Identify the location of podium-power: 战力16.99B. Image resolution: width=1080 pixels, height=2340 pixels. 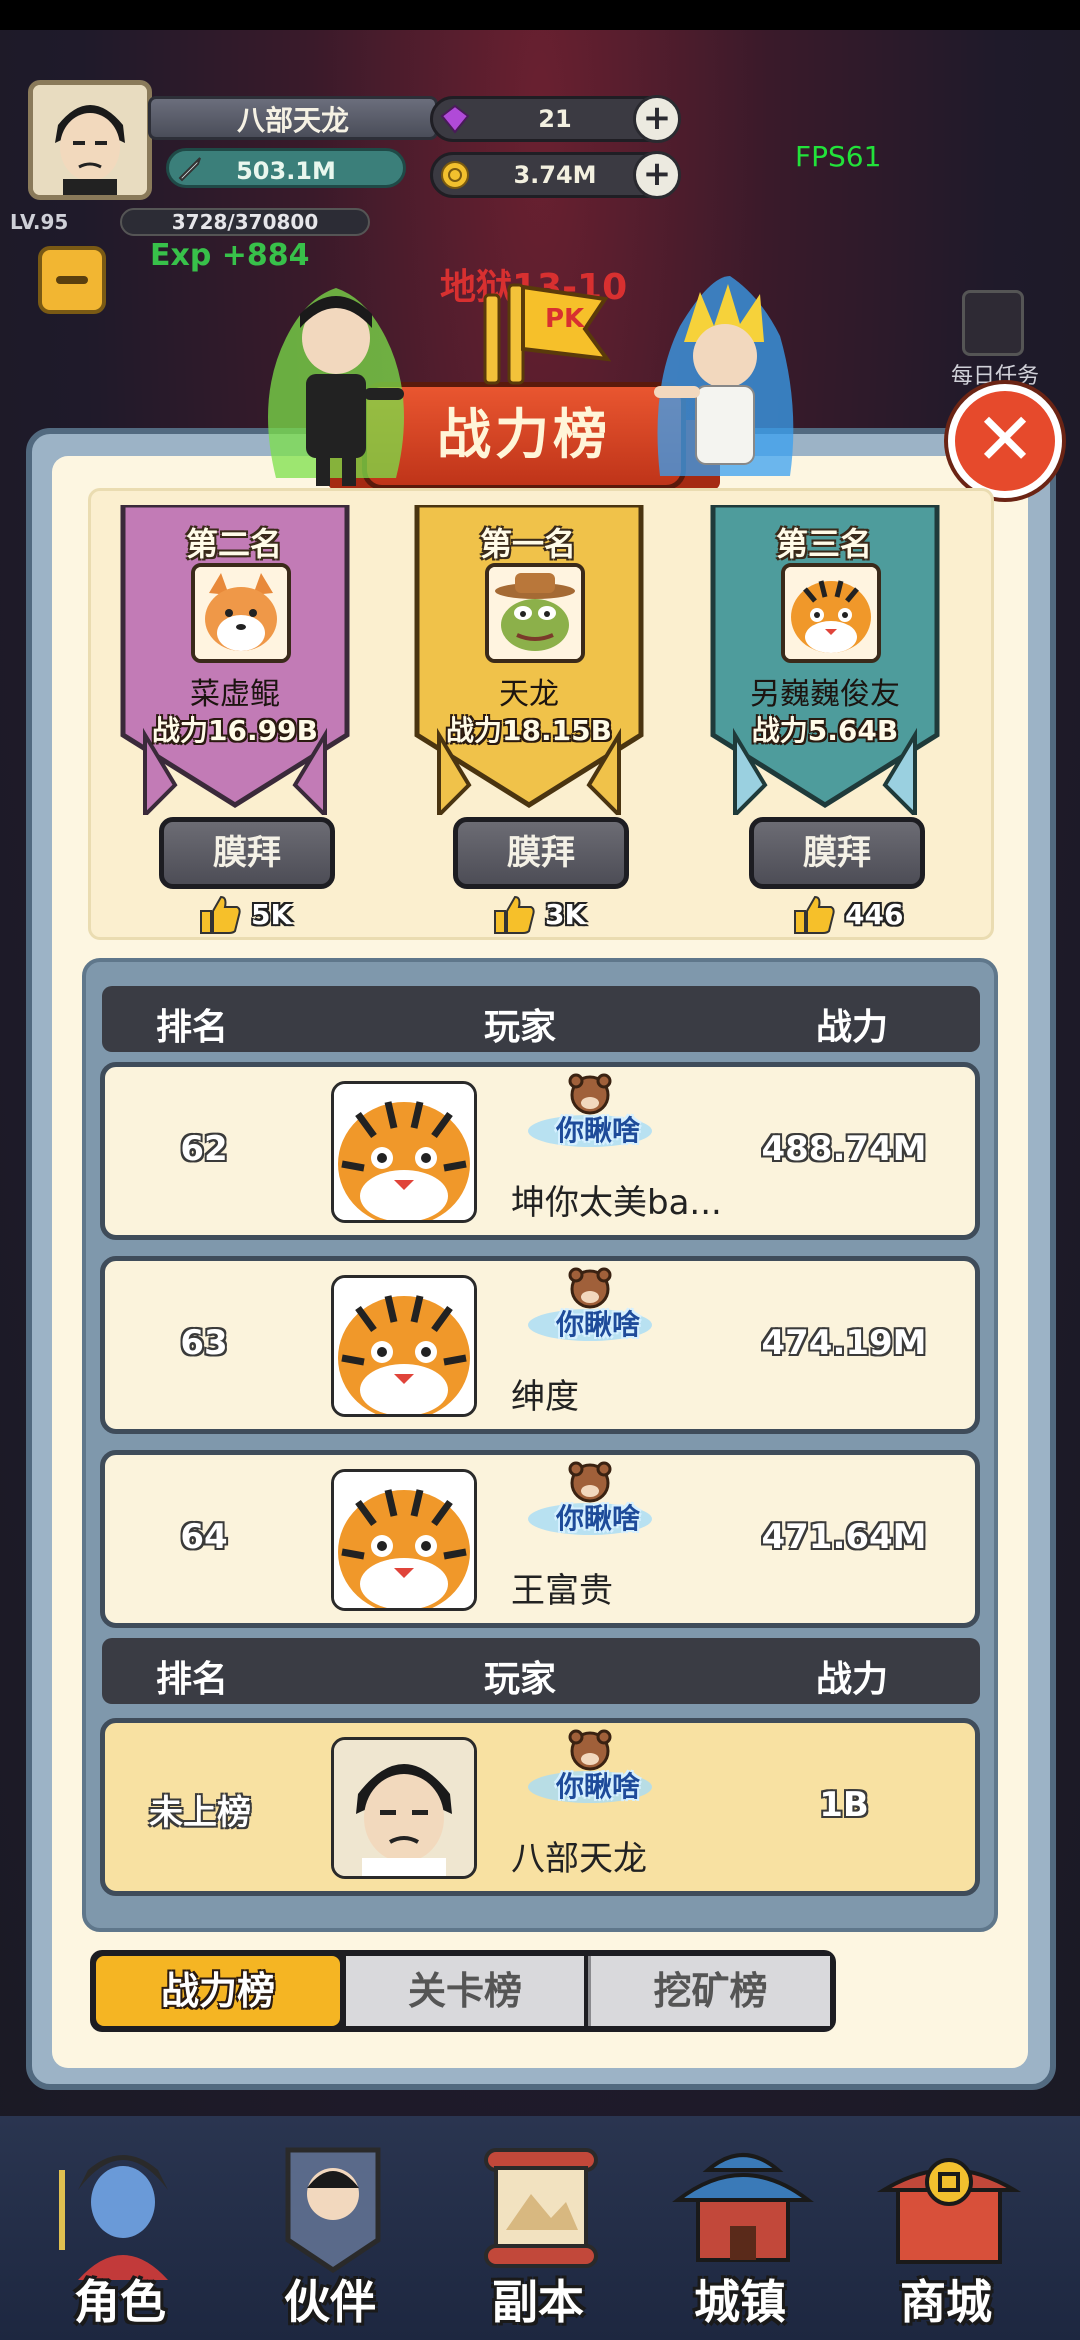
(235, 730).